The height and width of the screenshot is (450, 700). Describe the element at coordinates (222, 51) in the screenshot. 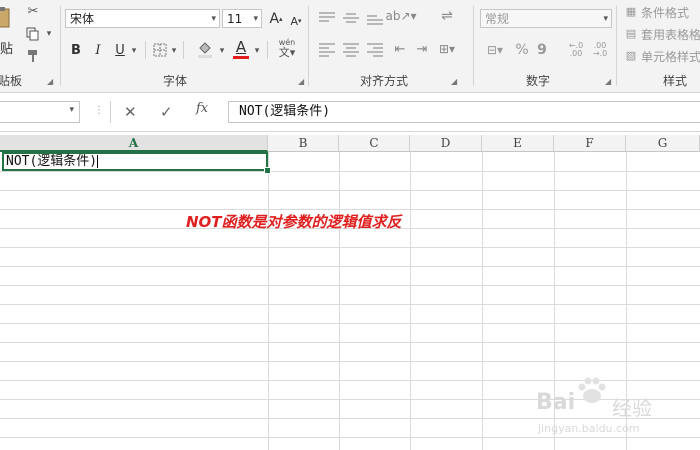

I see `fill-color-dropdown-icon: ▾` at that location.